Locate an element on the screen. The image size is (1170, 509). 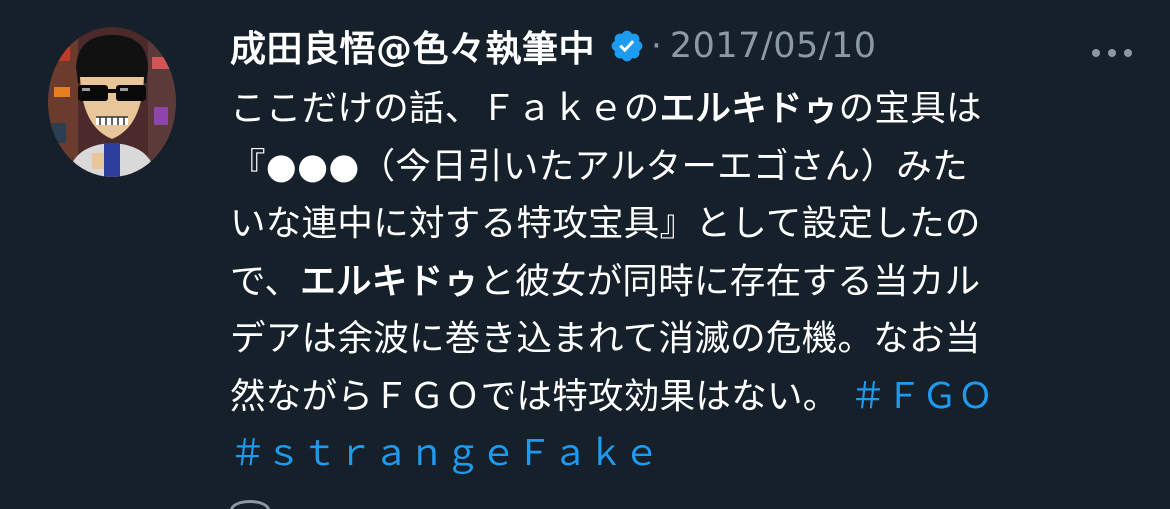
tweet-text-segment: 然ながらＦＧＯでは特攻効果はない。 is located at coordinates (534, 396).